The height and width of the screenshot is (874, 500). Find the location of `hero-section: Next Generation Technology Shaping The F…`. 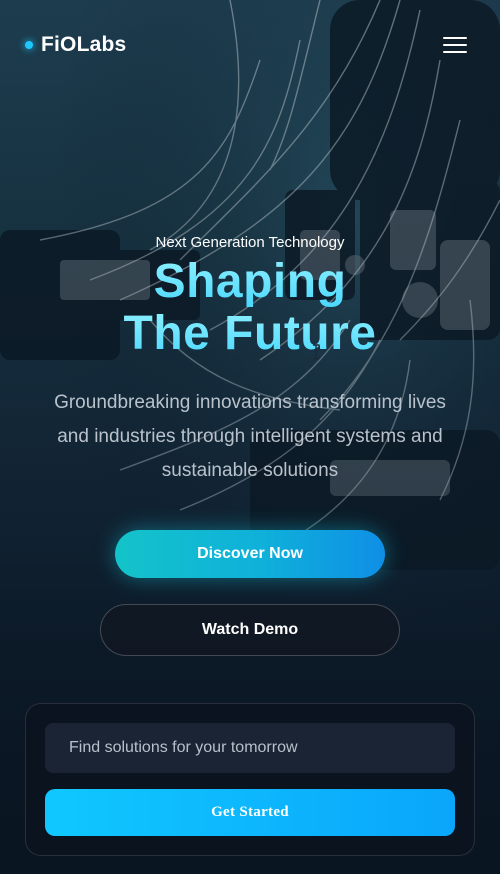

hero-section: Next Generation Technology Shaping The F… is located at coordinates (250, 295).